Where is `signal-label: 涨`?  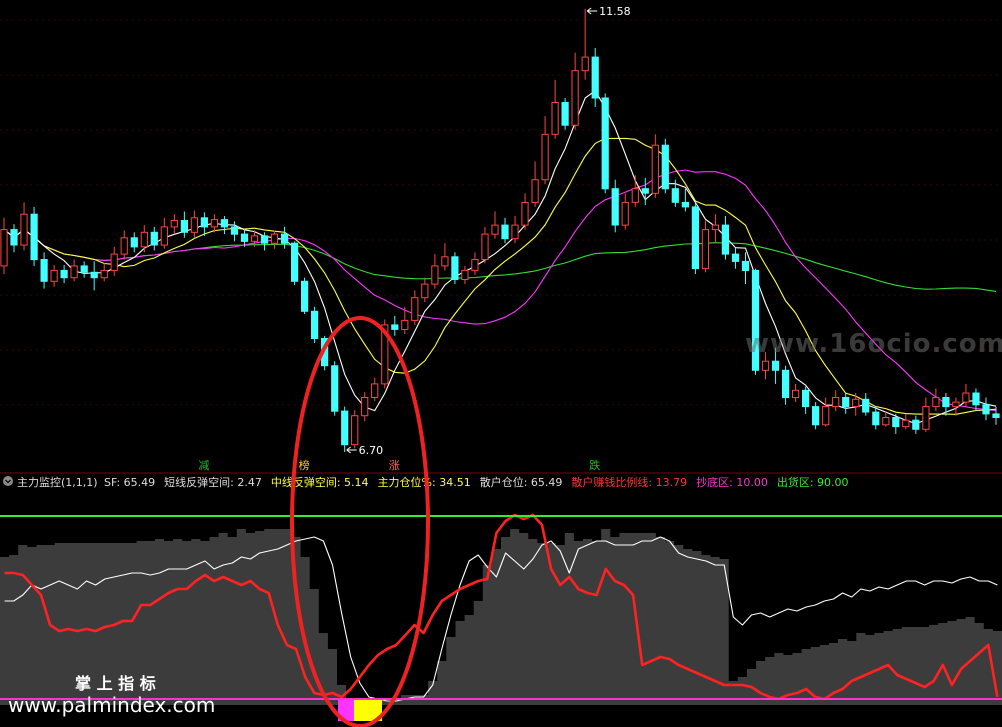
signal-label: 涨 is located at coordinates (394, 465).